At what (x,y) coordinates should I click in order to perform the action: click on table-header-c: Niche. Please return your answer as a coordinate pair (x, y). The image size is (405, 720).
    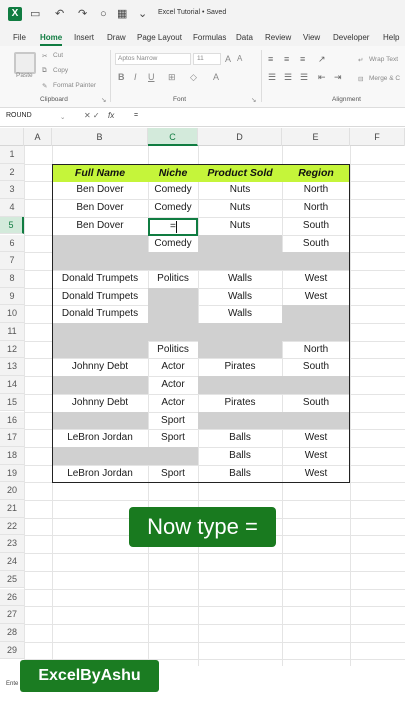
    Looking at the image, I should click on (173, 173).